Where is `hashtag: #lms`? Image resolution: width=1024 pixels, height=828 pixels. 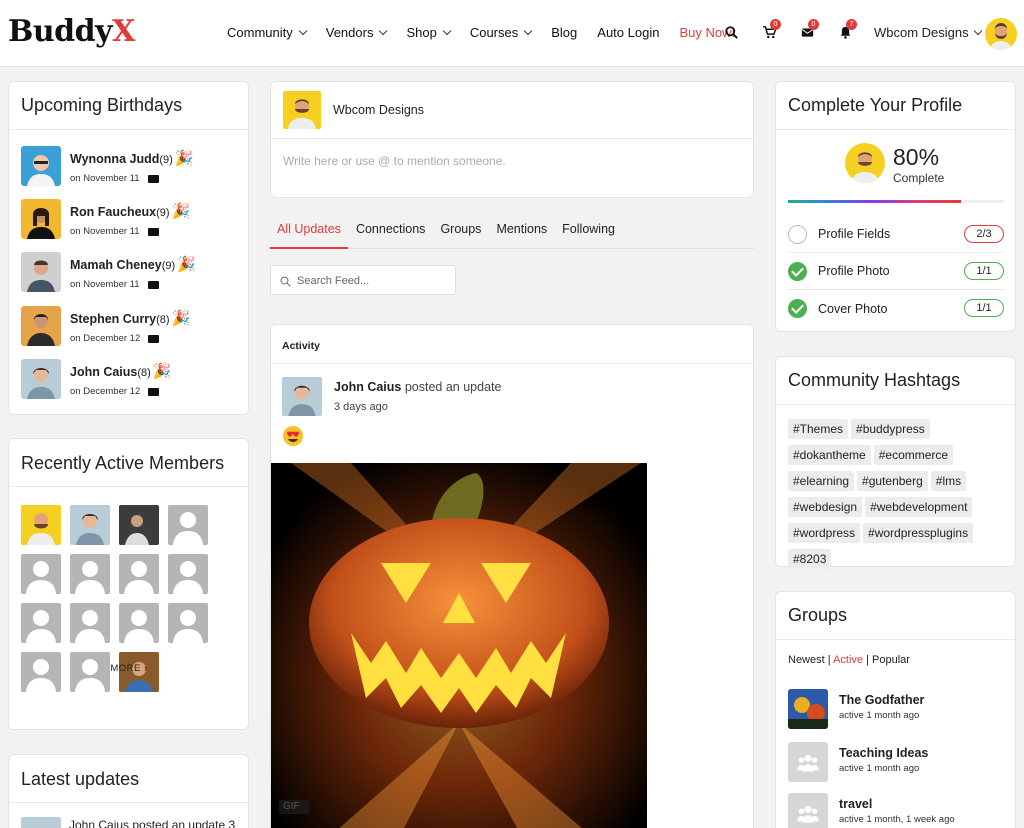
hashtag: #lms is located at coordinates (948, 481).